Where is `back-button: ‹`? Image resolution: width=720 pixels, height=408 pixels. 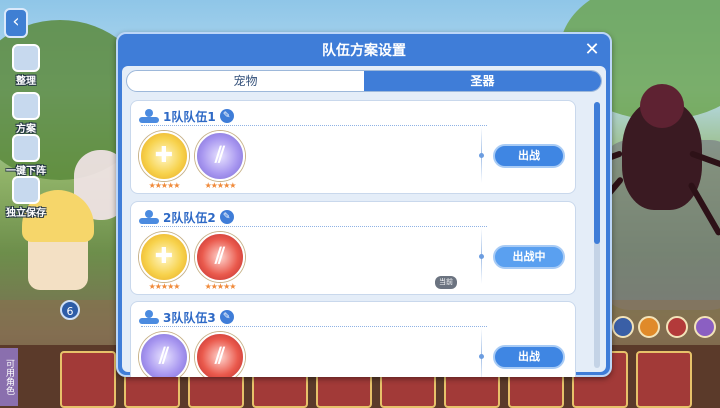 back-button: ‹ is located at coordinates (16, 23).